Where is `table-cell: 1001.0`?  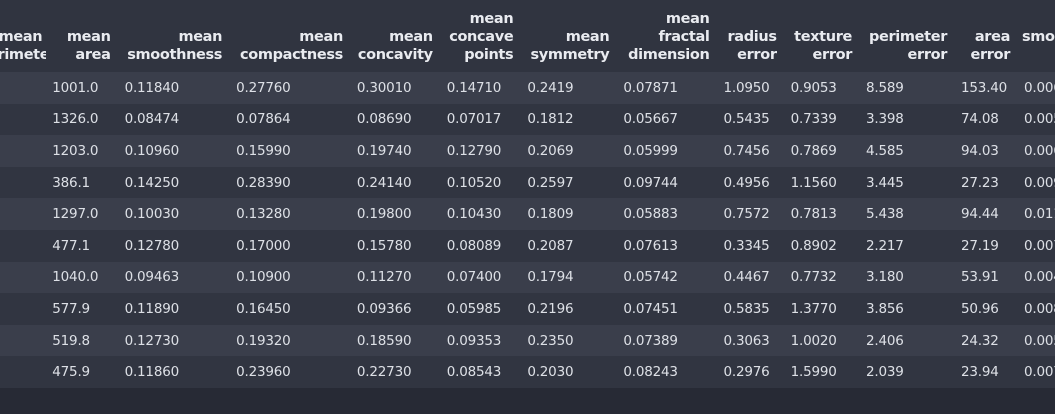
table-cell: 1001.0 is located at coordinates (82, 88).